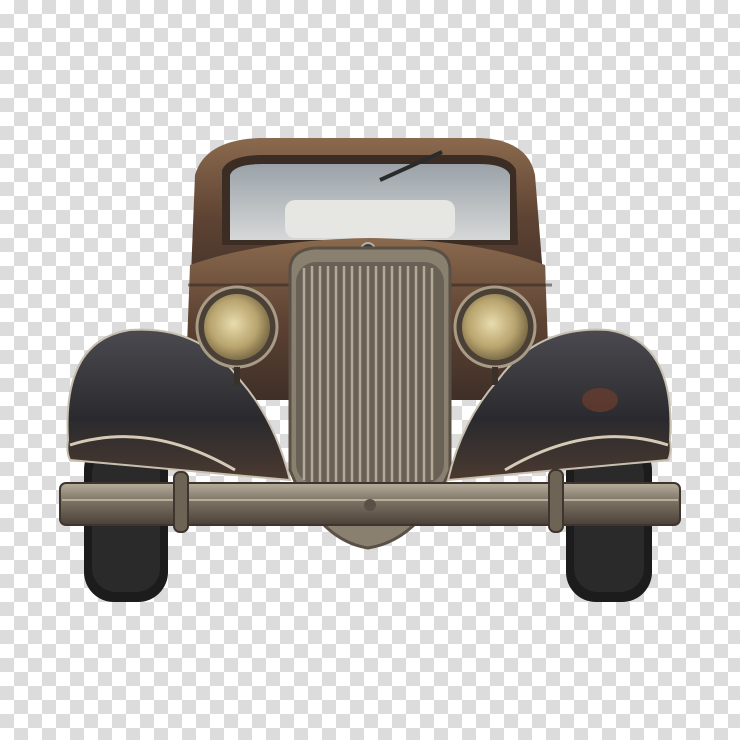  Describe the element at coordinates (556, 501) in the screenshot. I see `right-bumper-guard` at that location.